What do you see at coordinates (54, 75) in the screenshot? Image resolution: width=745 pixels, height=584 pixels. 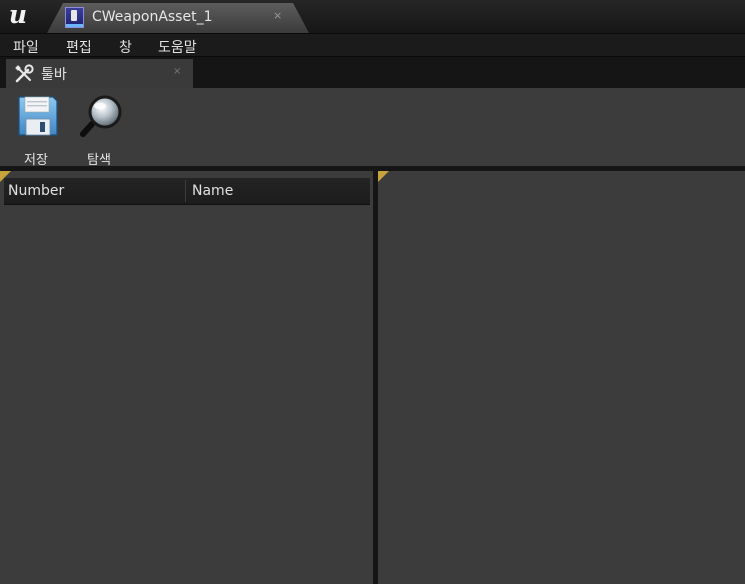 I see `toolbar-tab-label: 툴바` at bounding box center [54, 75].